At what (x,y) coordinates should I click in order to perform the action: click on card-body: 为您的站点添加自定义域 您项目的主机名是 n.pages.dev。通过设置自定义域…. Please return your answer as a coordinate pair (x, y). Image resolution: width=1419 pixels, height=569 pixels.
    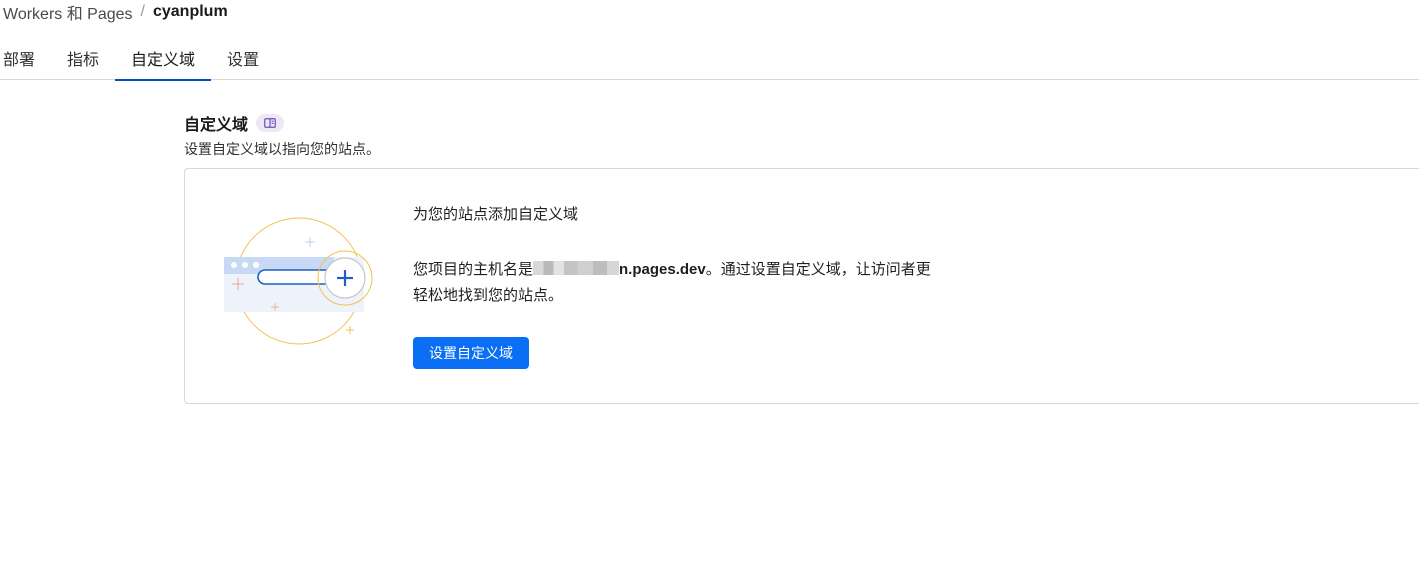
    Looking at the image, I should click on (683, 287).